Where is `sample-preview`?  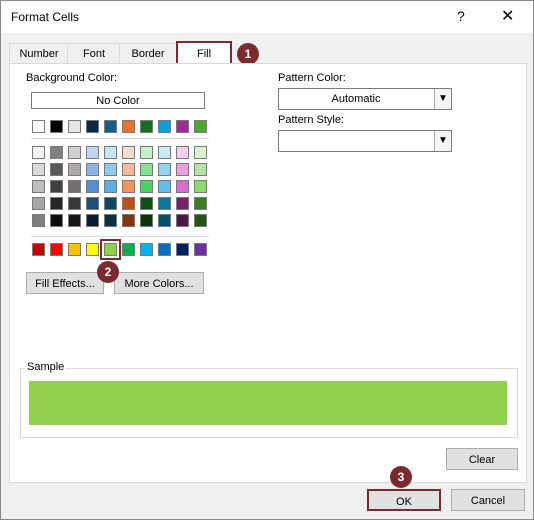
sample-preview is located at coordinates (268, 403).